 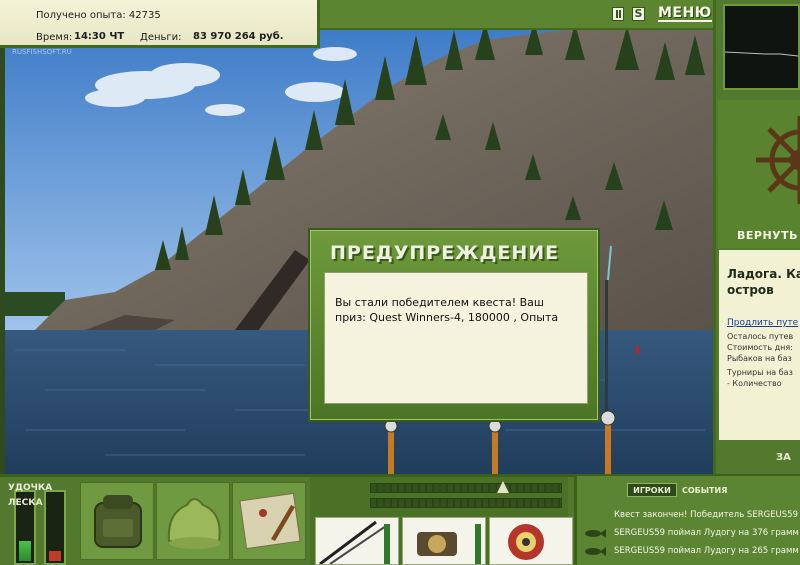 What do you see at coordinates (760, 336) in the screenshot?
I see `info-line: Осталось путев` at bounding box center [760, 336].